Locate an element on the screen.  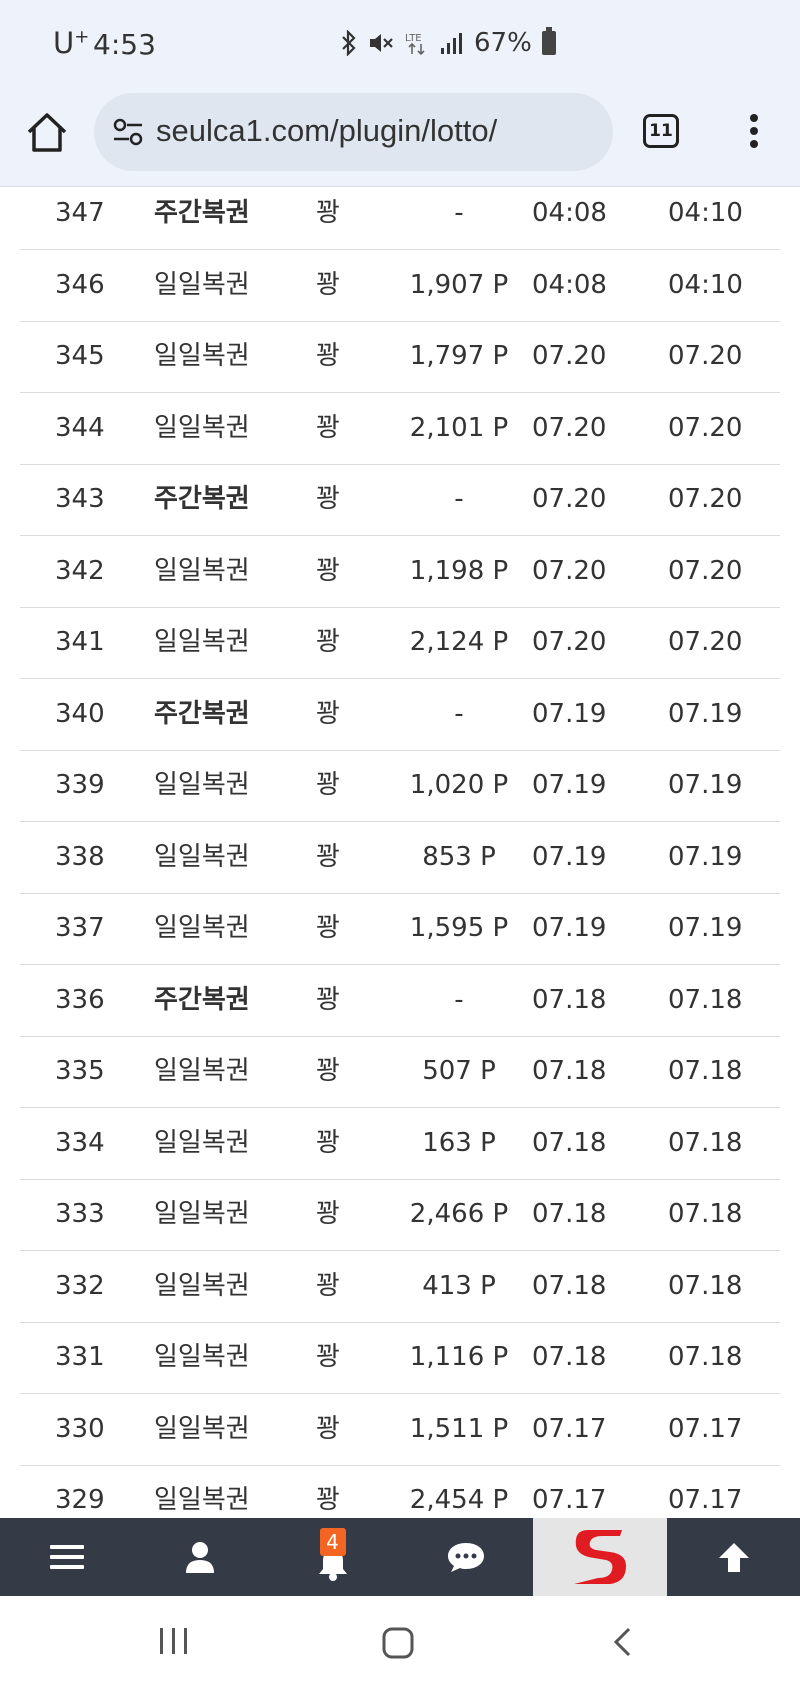
points-value: 1,797 P is located at coordinates (459, 356).